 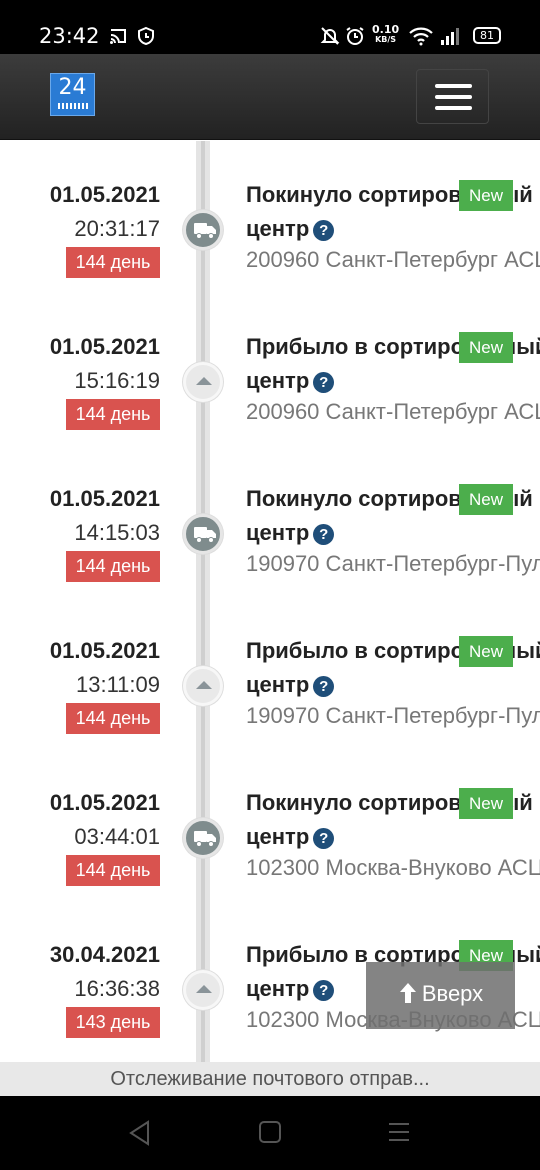 What do you see at coordinates (386, 29) in the screenshot?
I see `speed-value: 0.10` at bounding box center [386, 29].